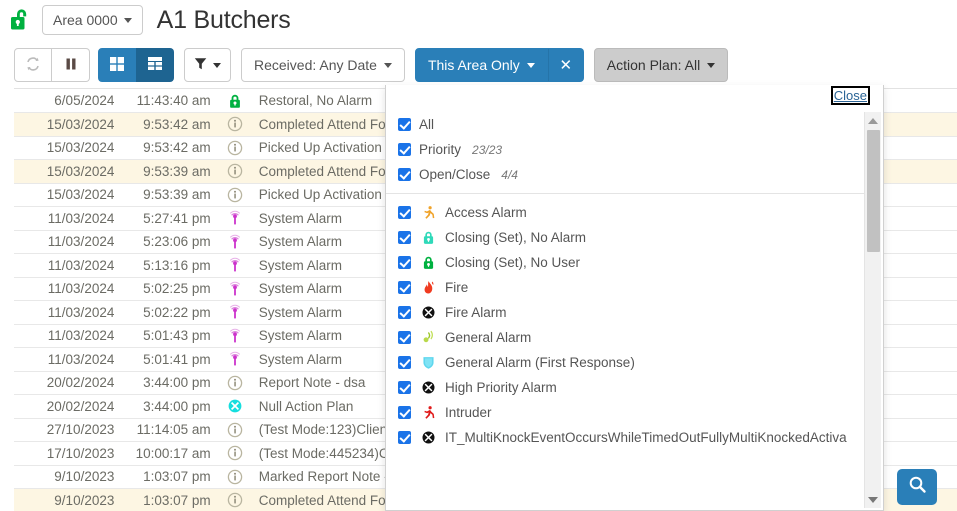  I want to click on grid-view-button, so click(117, 65).